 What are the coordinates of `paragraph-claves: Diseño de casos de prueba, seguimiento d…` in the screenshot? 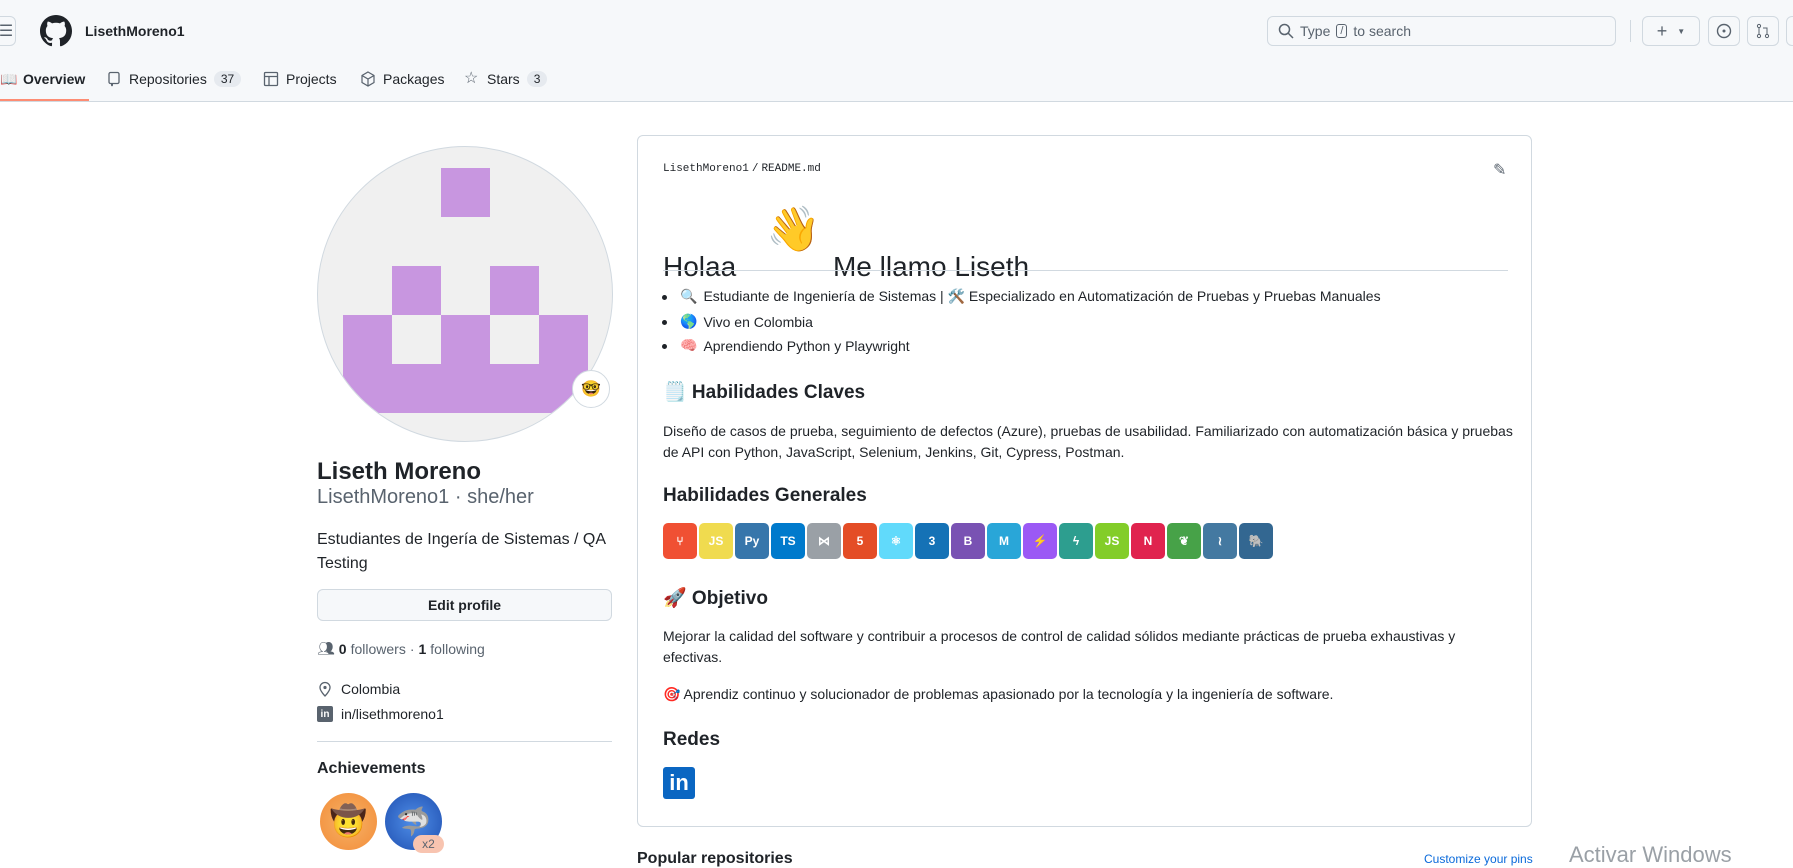 It's located at (1088, 441).